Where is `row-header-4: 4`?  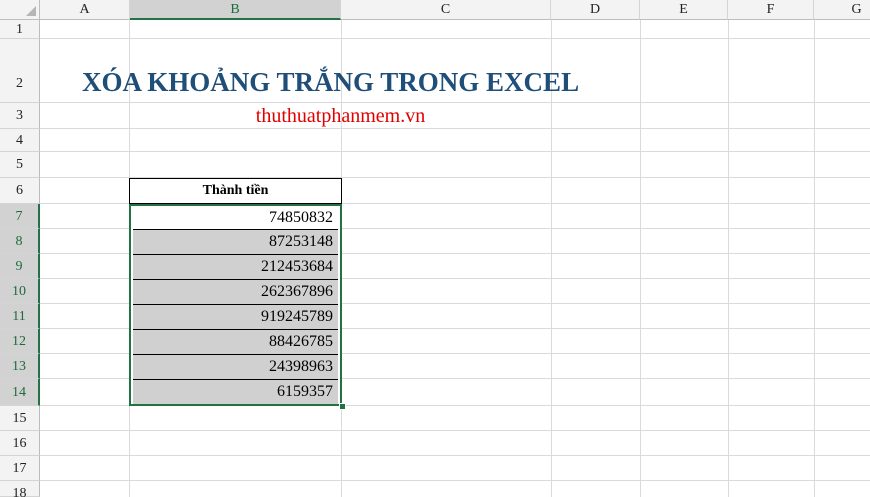 row-header-4: 4 is located at coordinates (20, 140).